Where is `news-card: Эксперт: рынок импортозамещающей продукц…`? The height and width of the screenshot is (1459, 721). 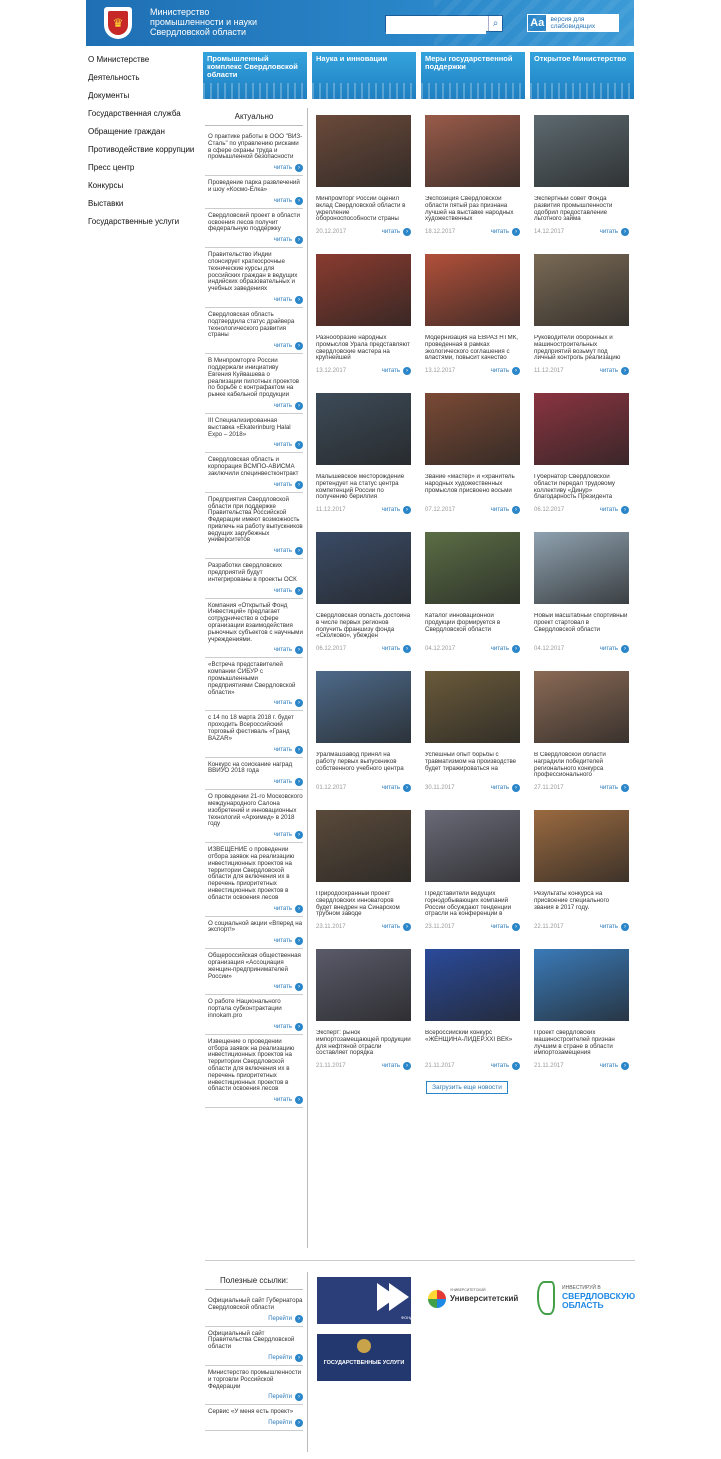
news-card: Эксперт: рынок импортозамещающей продукц… is located at coordinates (363, 1013).